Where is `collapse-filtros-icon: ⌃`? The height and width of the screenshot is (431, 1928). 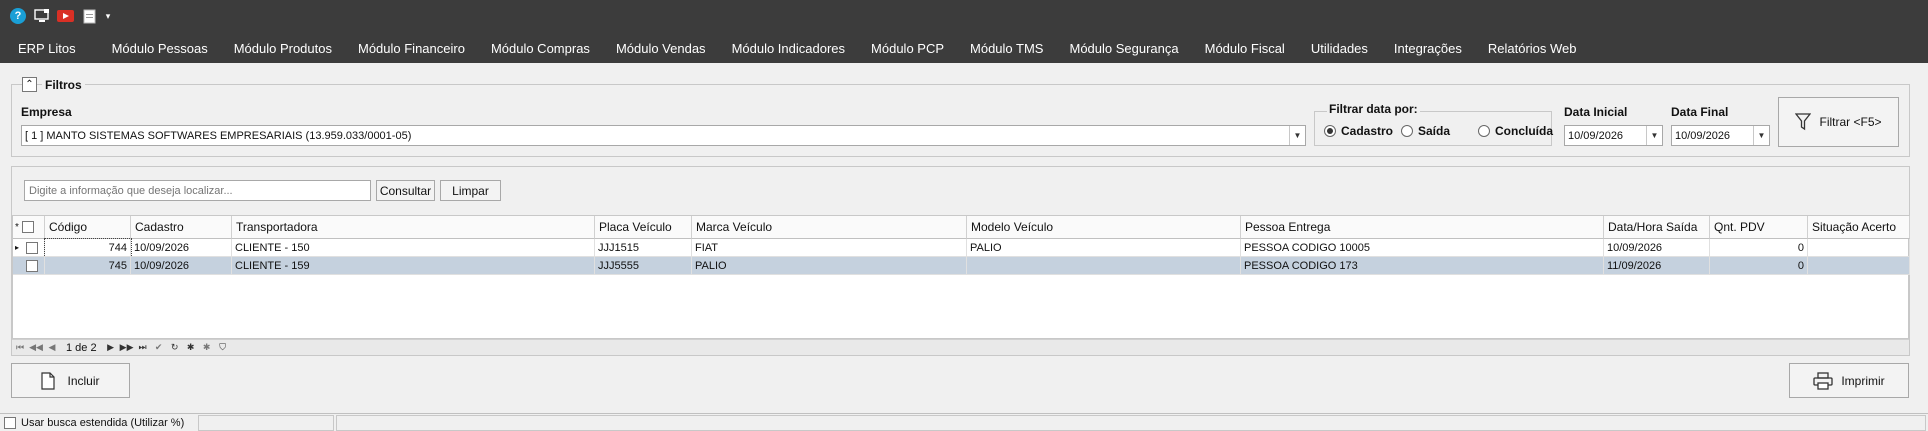 collapse-filtros-icon: ⌃ is located at coordinates (29, 84).